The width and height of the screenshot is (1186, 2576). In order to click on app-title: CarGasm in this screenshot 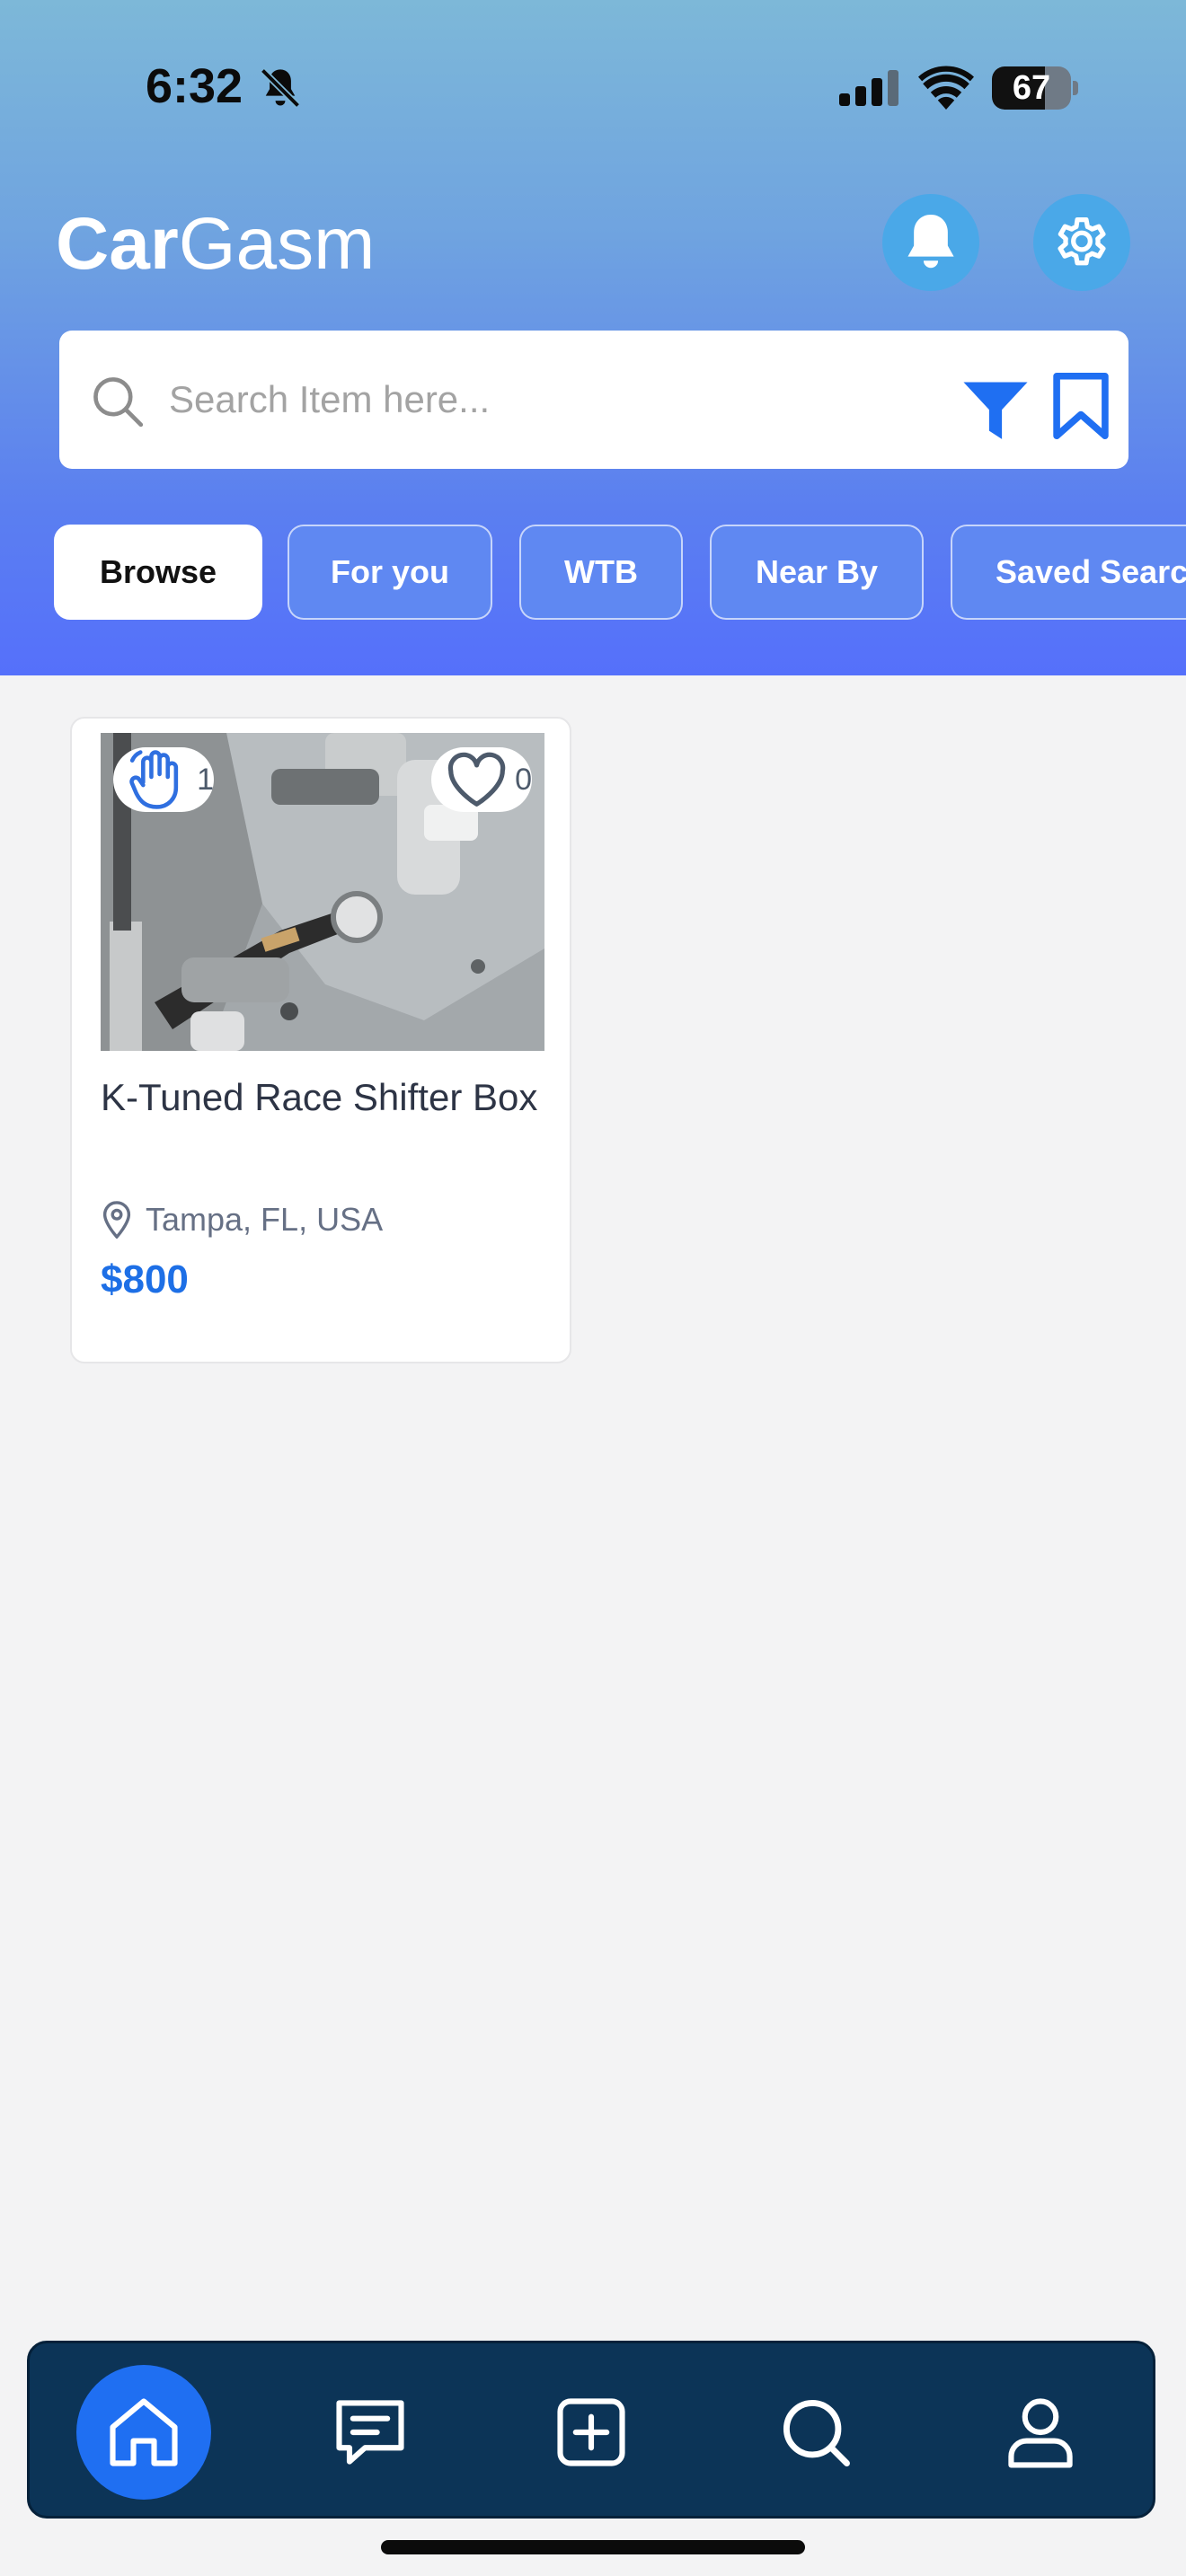, I will do `click(215, 244)`.